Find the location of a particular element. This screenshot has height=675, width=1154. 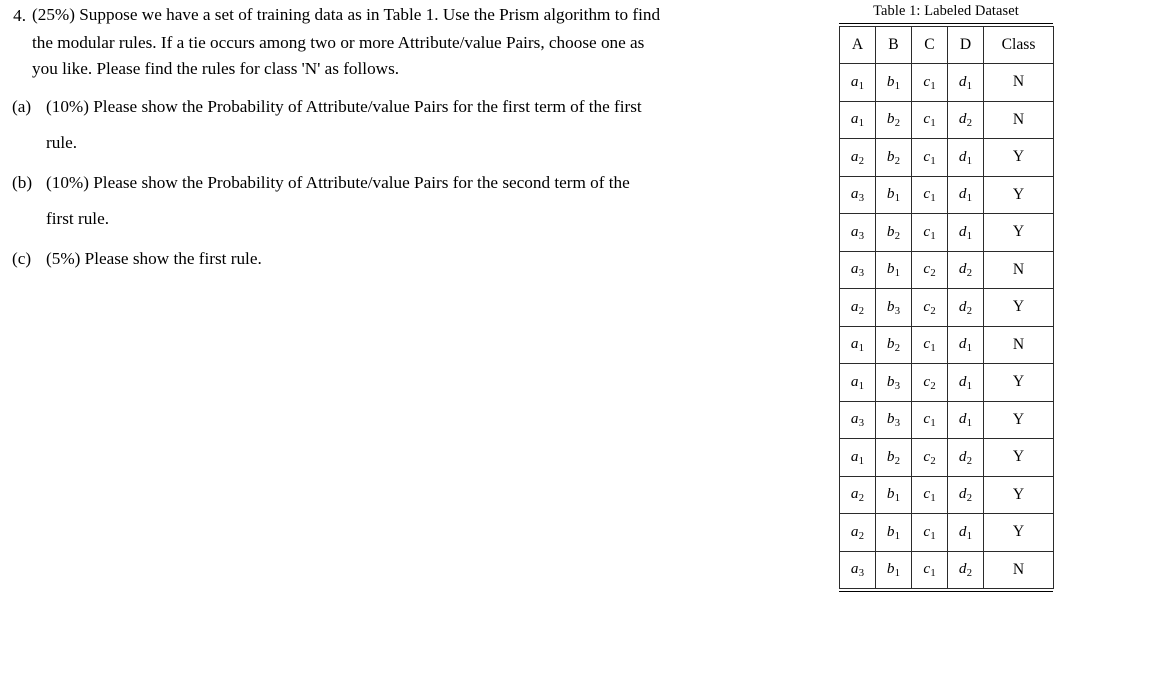

table-row: a3 b3 c1 d1 Y is located at coordinates (946, 419).